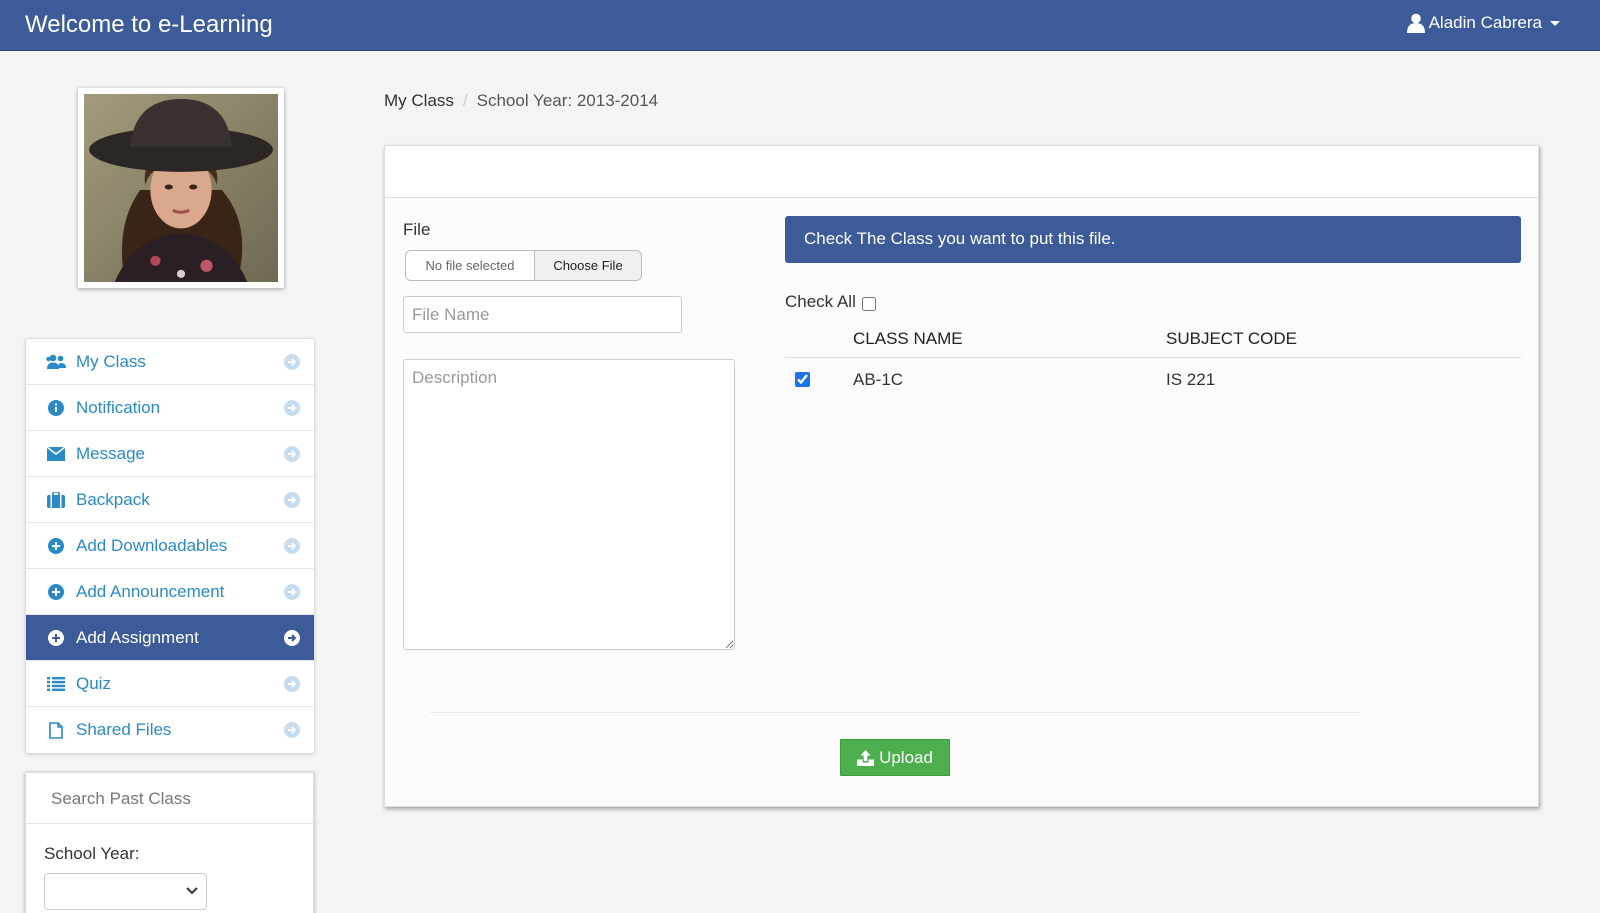 Image resolution: width=1600 pixels, height=913 pixels. What do you see at coordinates (802, 380) in the screenshot?
I see `row-checkbox` at bounding box center [802, 380].